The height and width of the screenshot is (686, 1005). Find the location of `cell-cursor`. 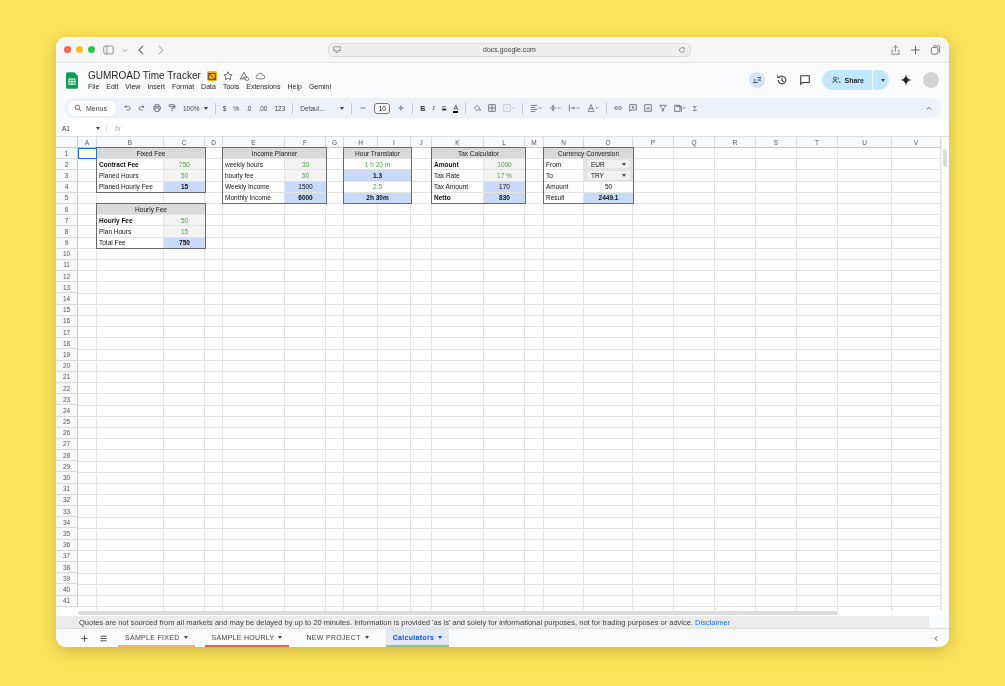

cell-cursor is located at coordinates (87, 154).